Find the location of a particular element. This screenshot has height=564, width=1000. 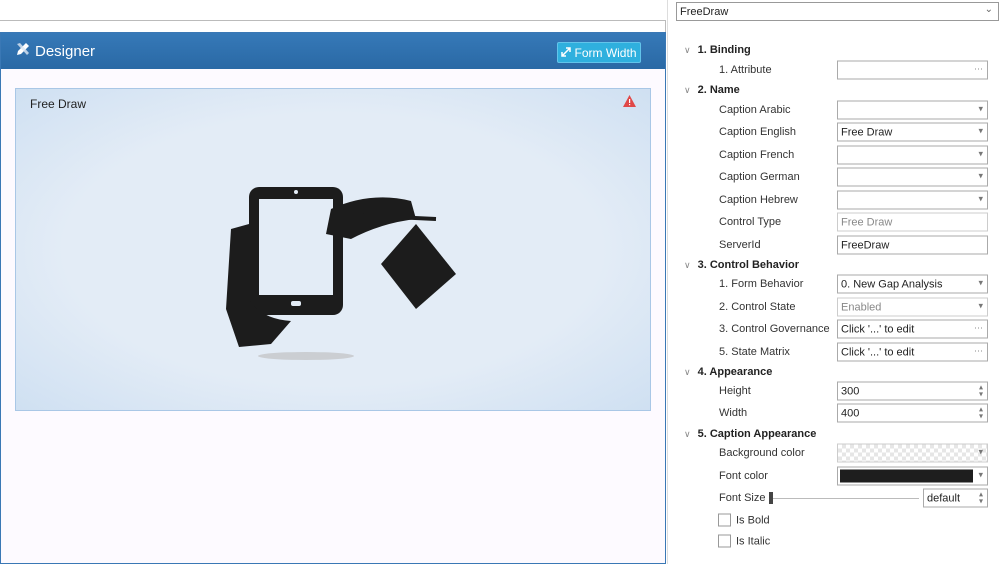

checkbox-row: Is Italic is located at coordinates (744, 541).